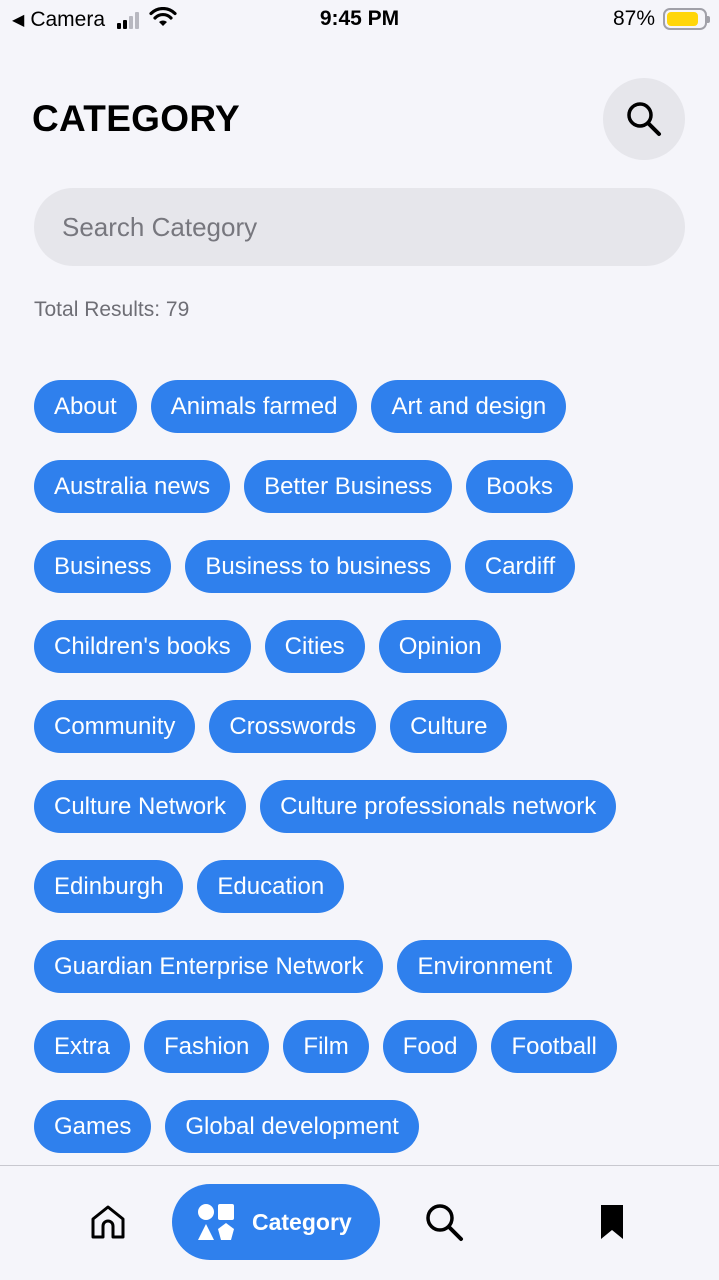 Image resolution: width=719 pixels, height=1280 pixels. I want to click on nav-search-button, so click(444, 1222).